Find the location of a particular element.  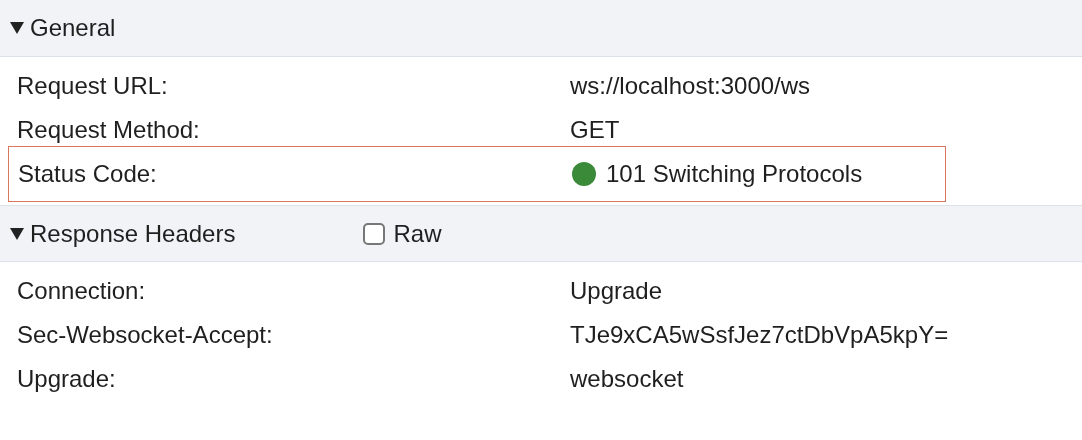

section-header: General is located at coordinates (541, 28).